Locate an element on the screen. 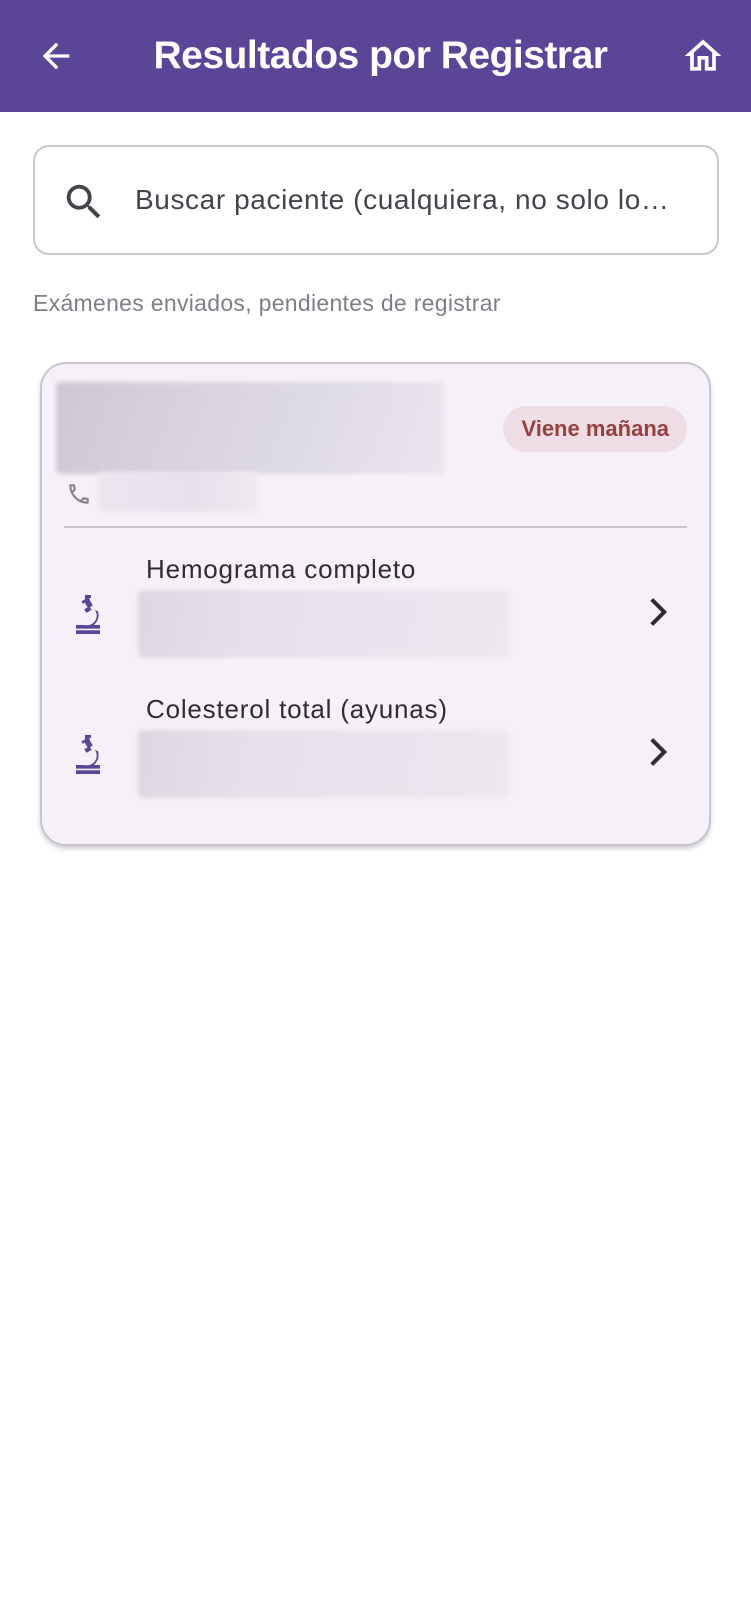  home-icon is located at coordinates (703, 55).